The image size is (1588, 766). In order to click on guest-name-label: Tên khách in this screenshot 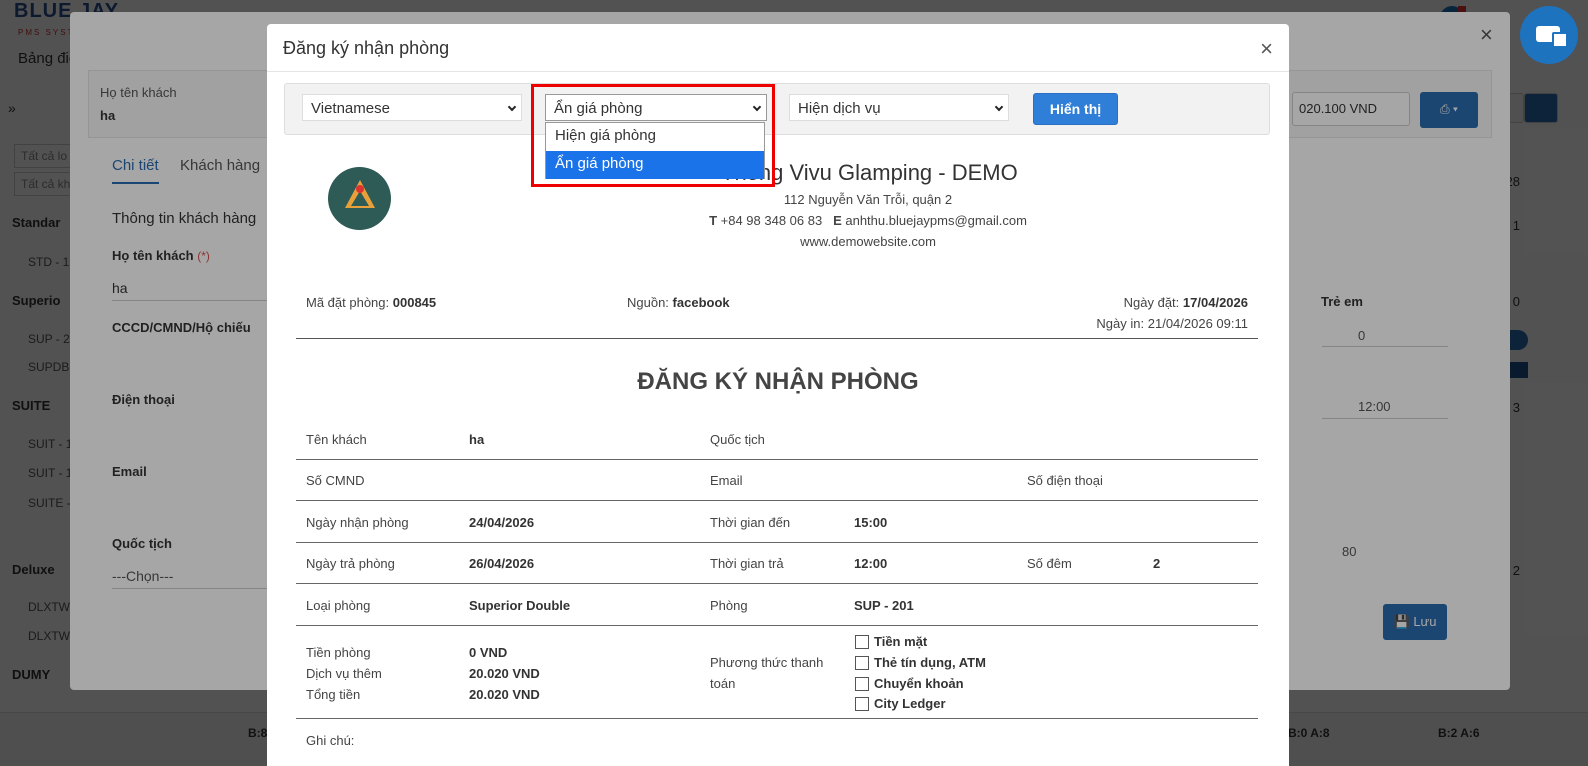, I will do `click(336, 439)`.